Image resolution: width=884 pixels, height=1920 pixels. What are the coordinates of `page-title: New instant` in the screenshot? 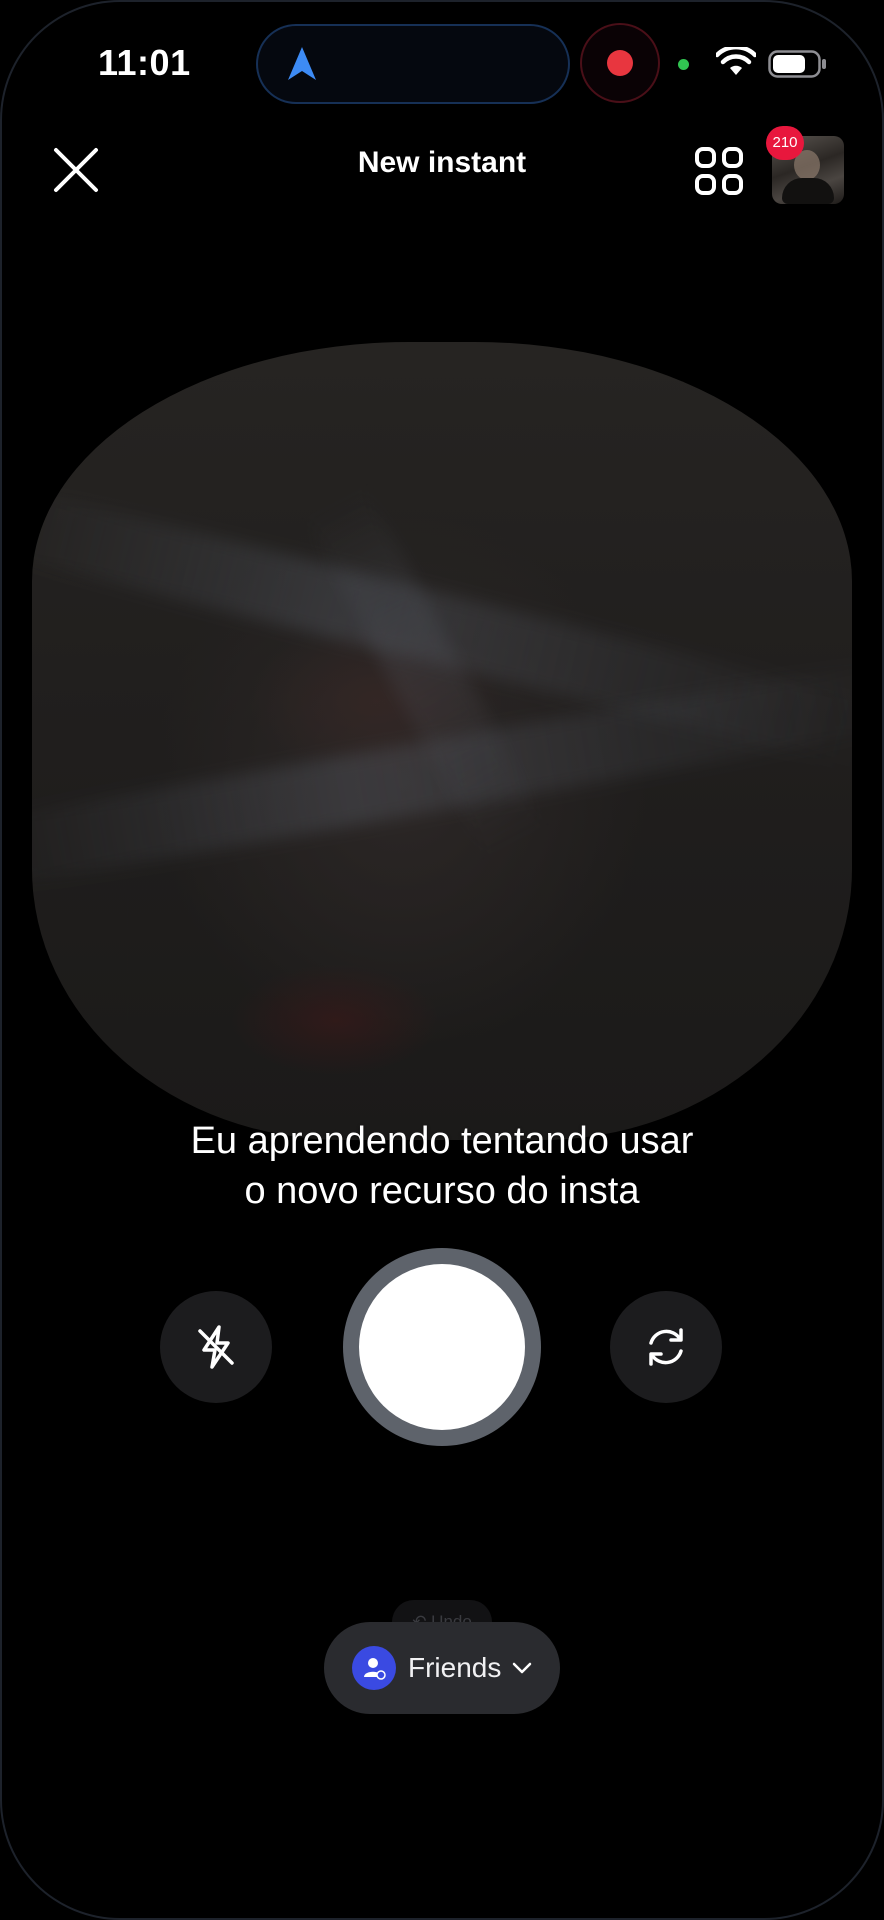 It's located at (442, 162).